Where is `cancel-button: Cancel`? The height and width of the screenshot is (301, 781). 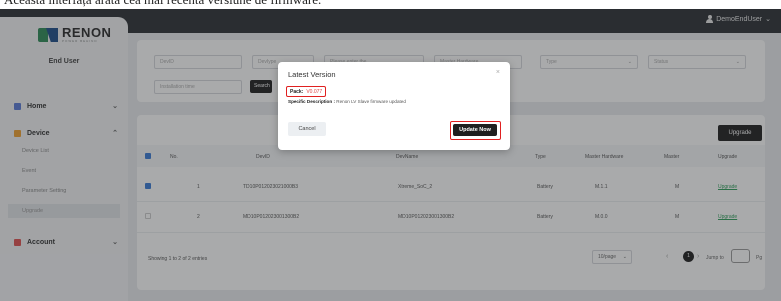
cancel-button: Cancel is located at coordinates (307, 129).